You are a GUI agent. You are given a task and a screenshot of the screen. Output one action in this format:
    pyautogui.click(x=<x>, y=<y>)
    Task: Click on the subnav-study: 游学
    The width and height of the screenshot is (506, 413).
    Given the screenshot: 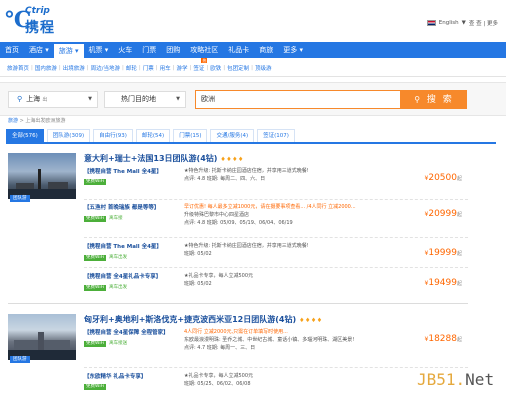 What is the action you would take?
    pyautogui.click(x=181, y=68)
    